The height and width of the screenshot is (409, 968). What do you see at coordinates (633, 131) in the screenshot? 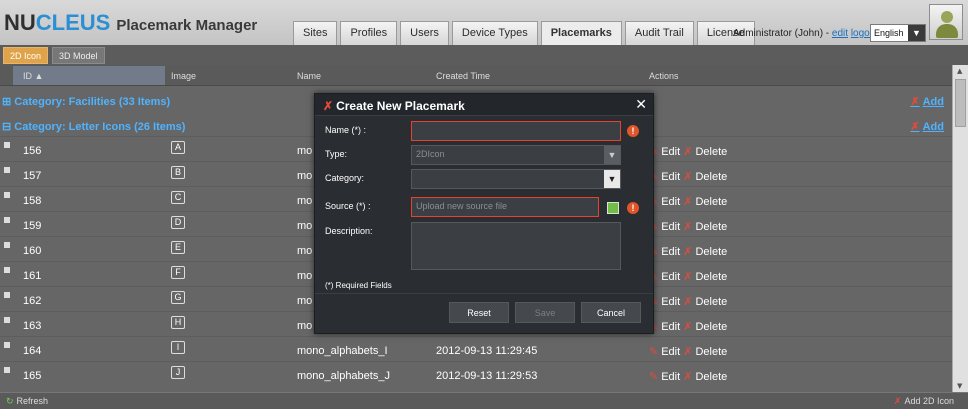
I see `error-icon: !` at bounding box center [633, 131].